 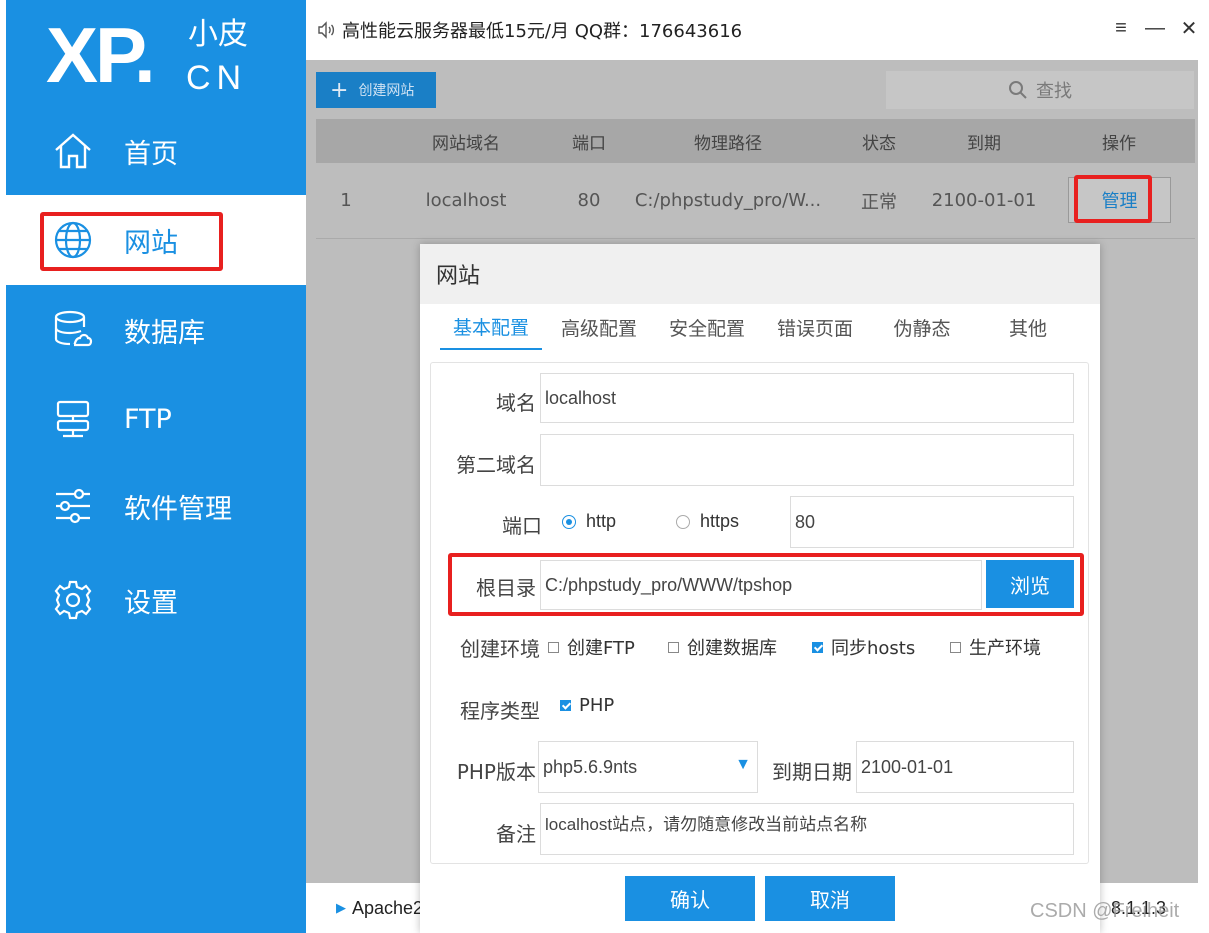 I want to click on expand-arrow-icon: ▶, so click(x=341, y=908).